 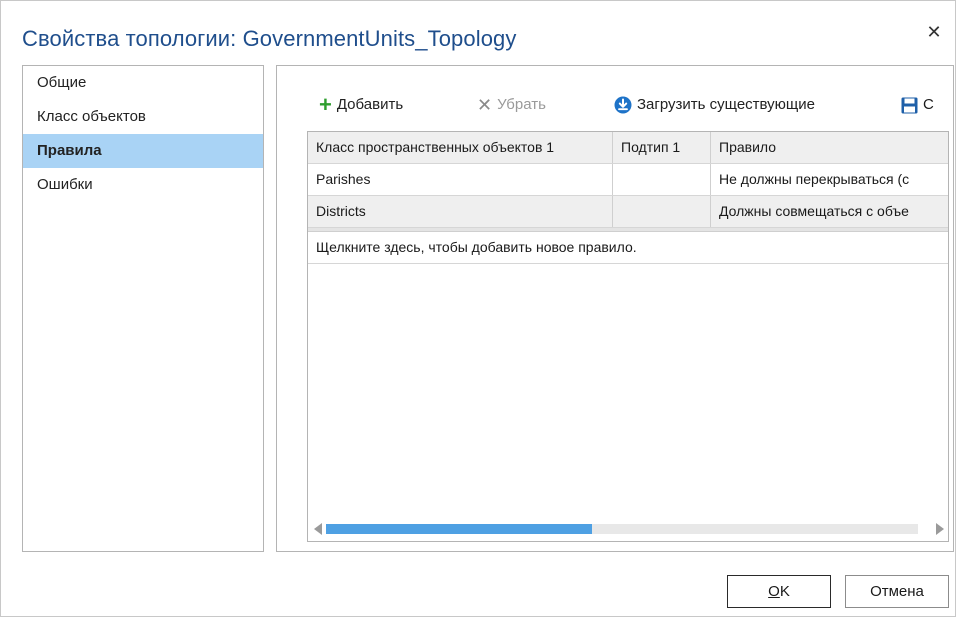 What do you see at coordinates (460, 179) in the screenshot?
I see `cell-feature-class: Parishes` at bounding box center [460, 179].